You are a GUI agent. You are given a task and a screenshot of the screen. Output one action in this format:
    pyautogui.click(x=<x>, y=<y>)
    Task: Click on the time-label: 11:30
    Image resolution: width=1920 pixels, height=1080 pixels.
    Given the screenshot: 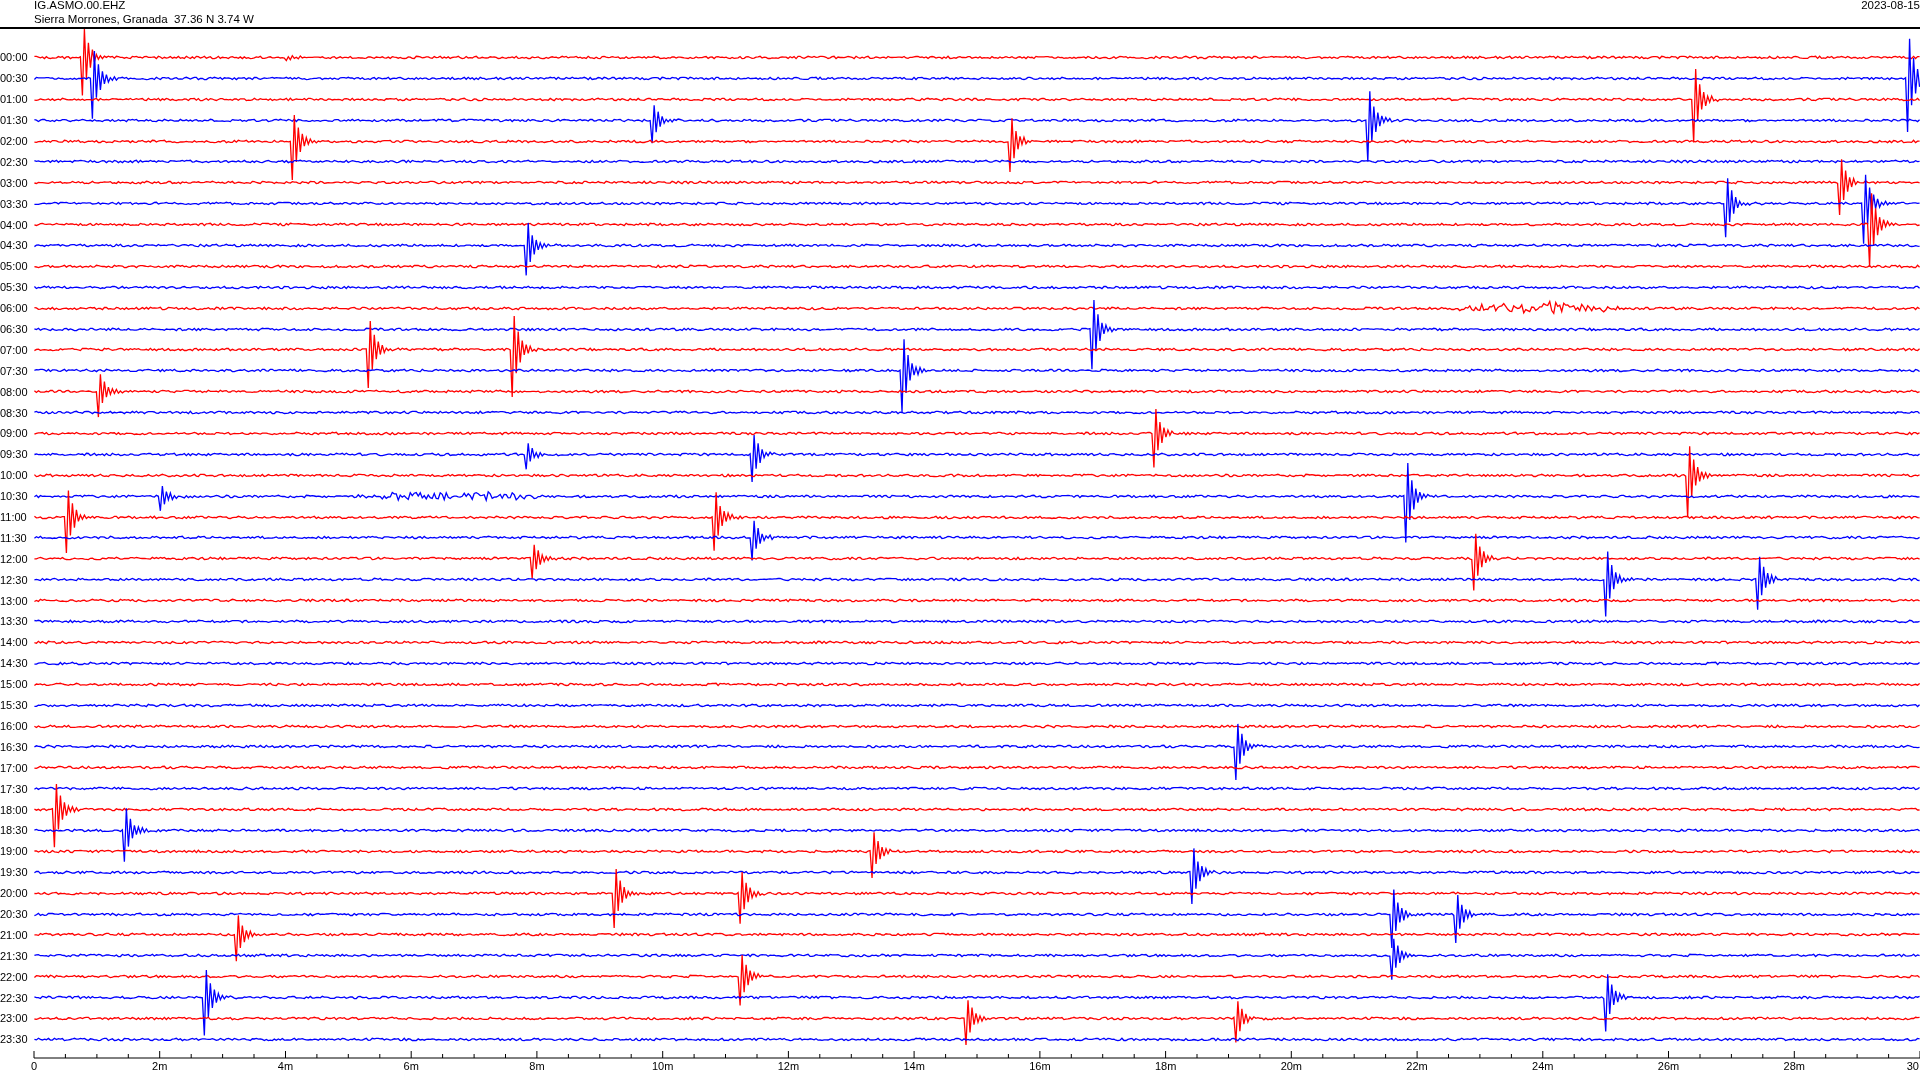 What is the action you would take?
    pyautogui.click(x=14, y=537)
    